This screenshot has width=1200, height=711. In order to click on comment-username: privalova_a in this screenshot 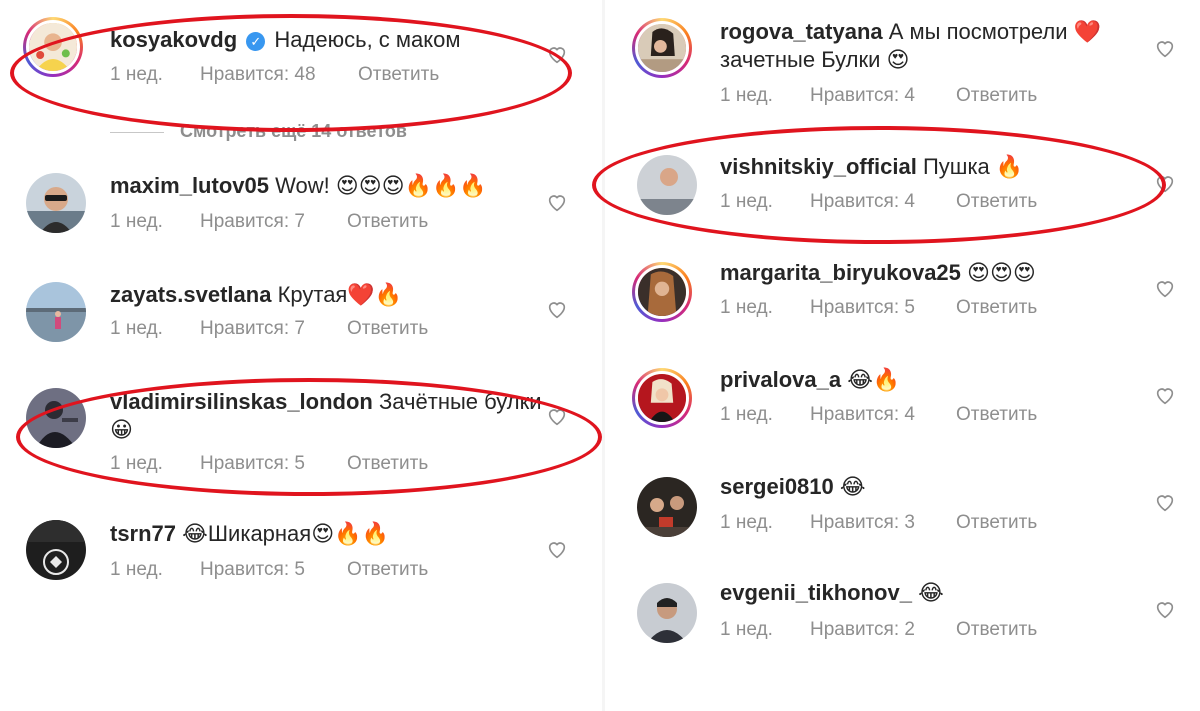, I will do `click(780, 379)`.